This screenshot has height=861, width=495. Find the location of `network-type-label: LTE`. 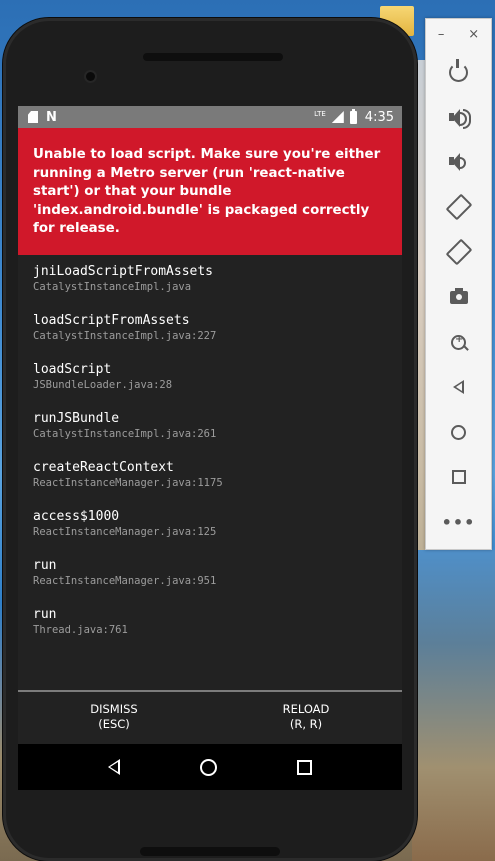

network-type-label: LTE is located at coordinates (320, 114).